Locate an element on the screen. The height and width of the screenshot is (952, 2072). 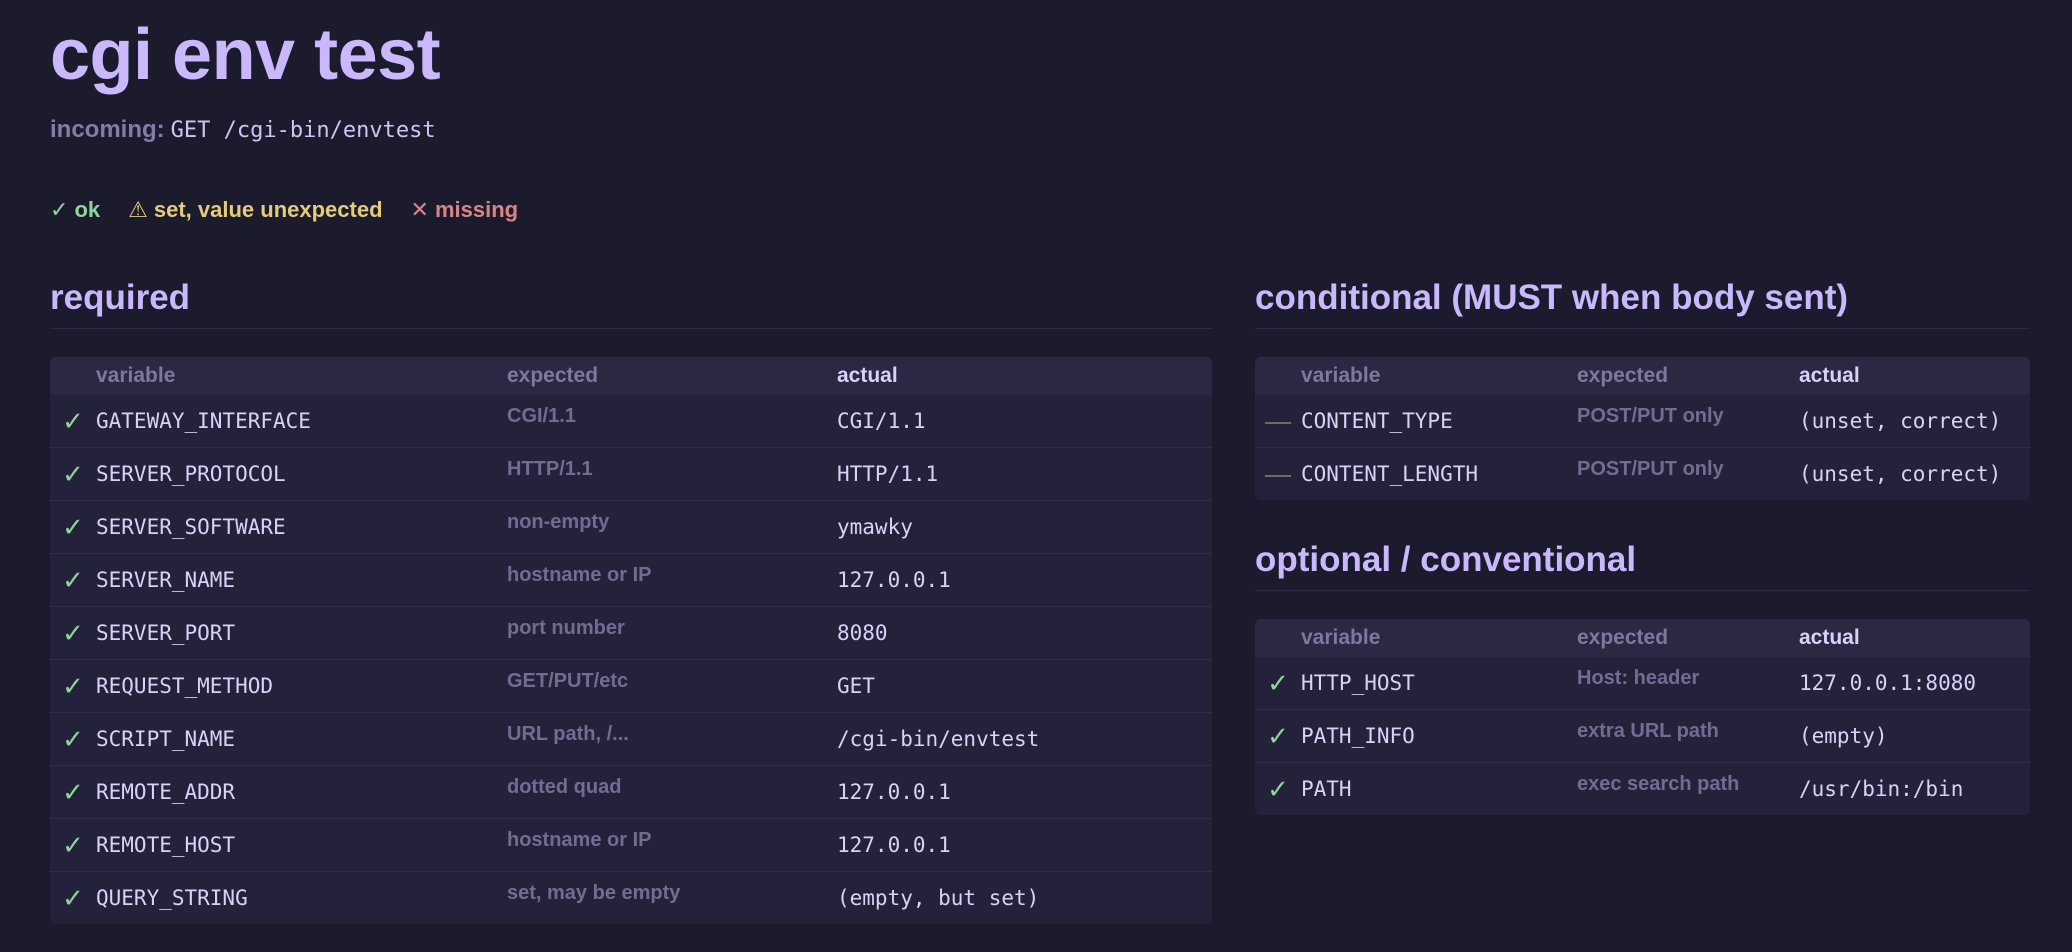
table-row: ✓ SERVER_PROTOCOL HTTP/1.1 HTTP/1.1 is located at coordinates (631, 473).